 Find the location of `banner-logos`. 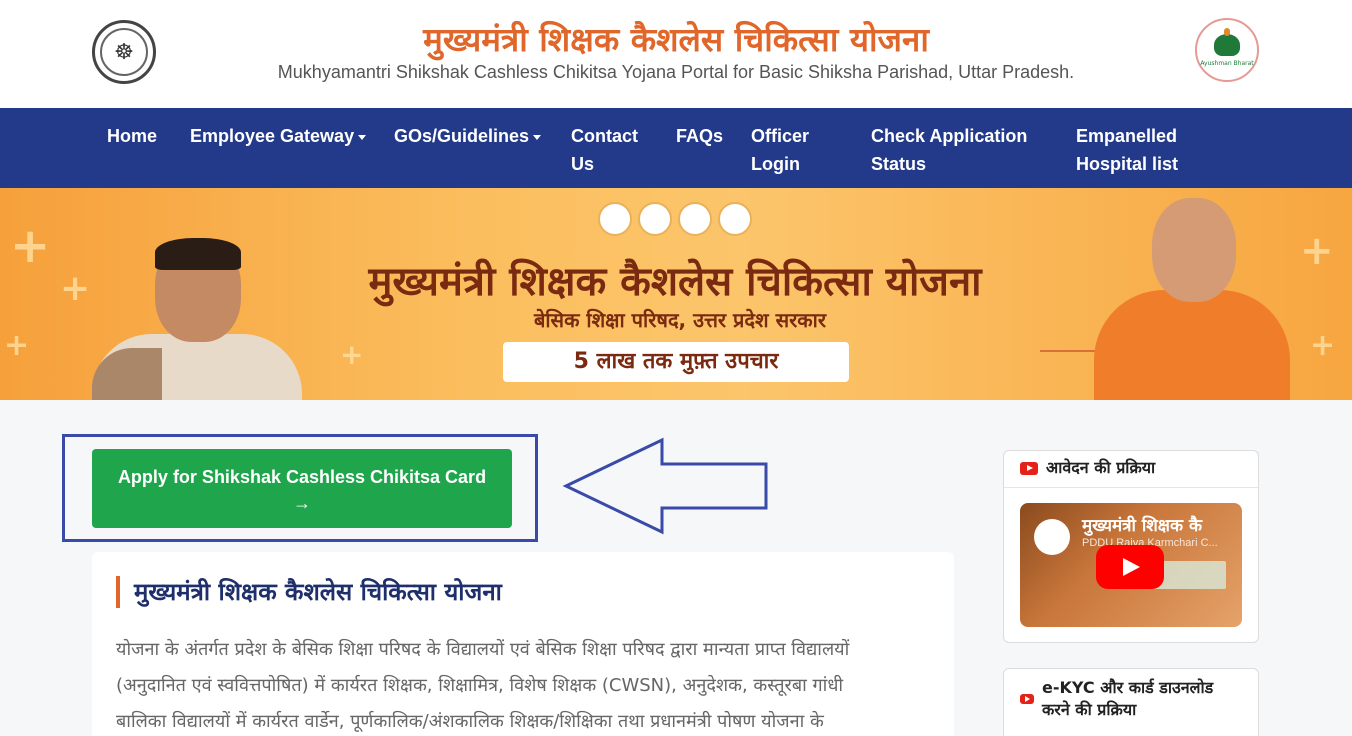

banner-logos is located at coordinates (675, 219).